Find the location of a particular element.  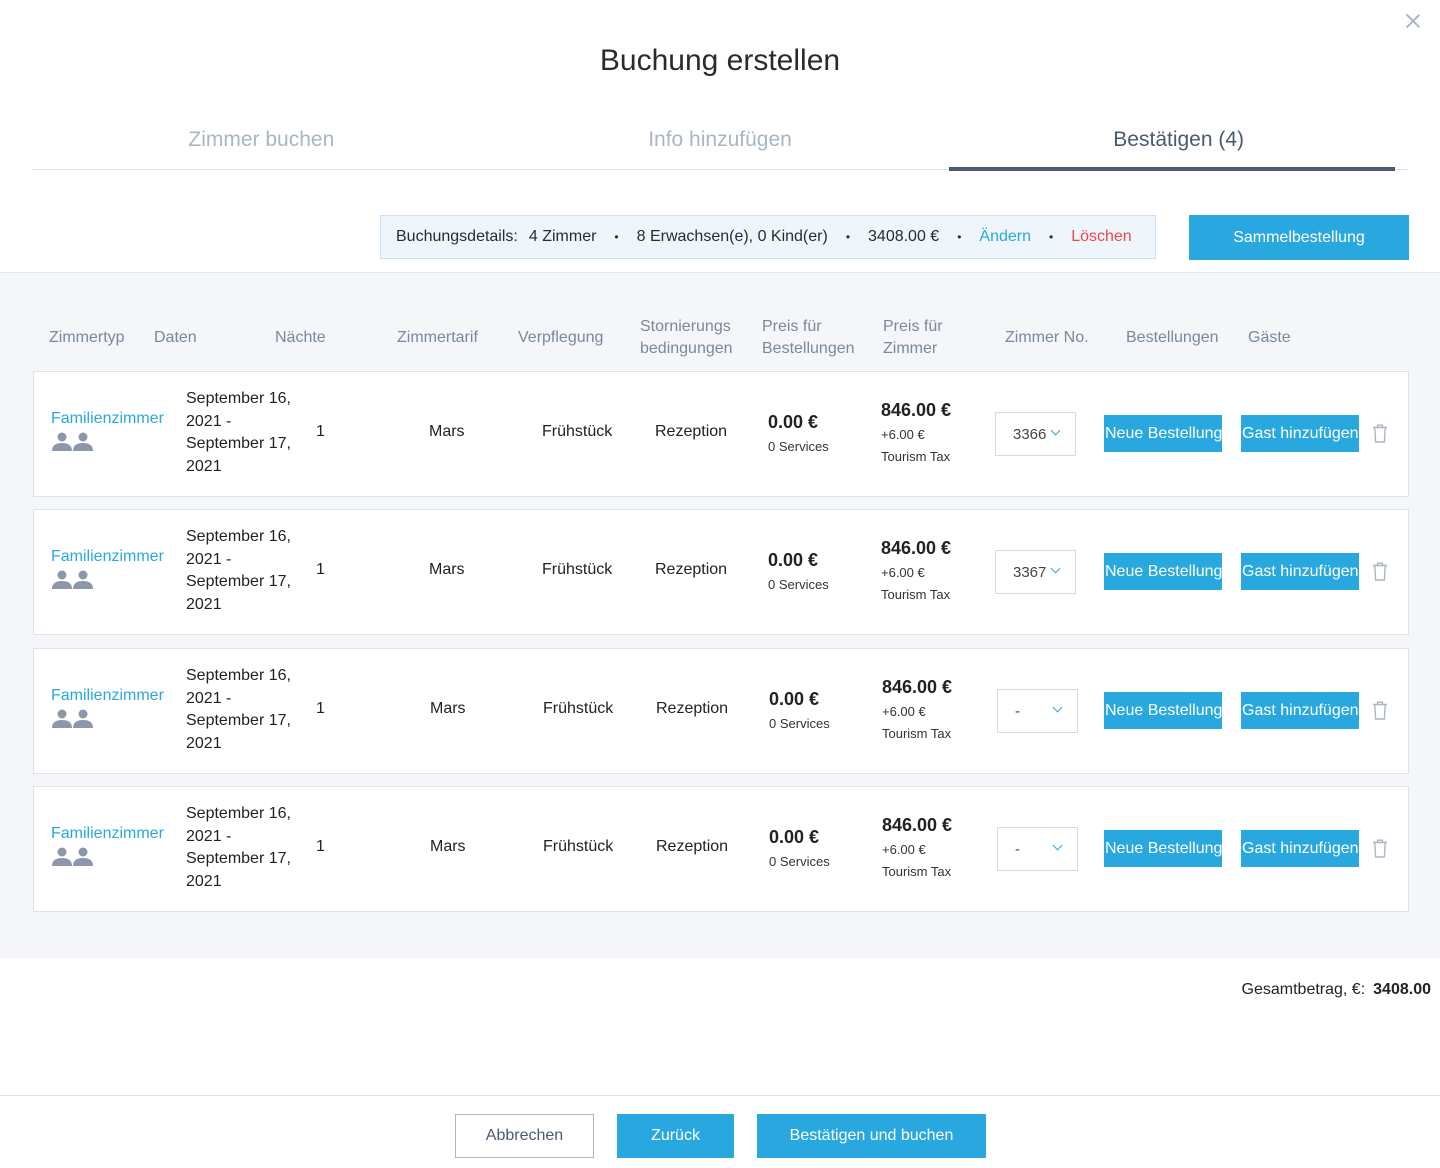

header-verpflegung: Verpflegung is located at coordinates (561, 337).